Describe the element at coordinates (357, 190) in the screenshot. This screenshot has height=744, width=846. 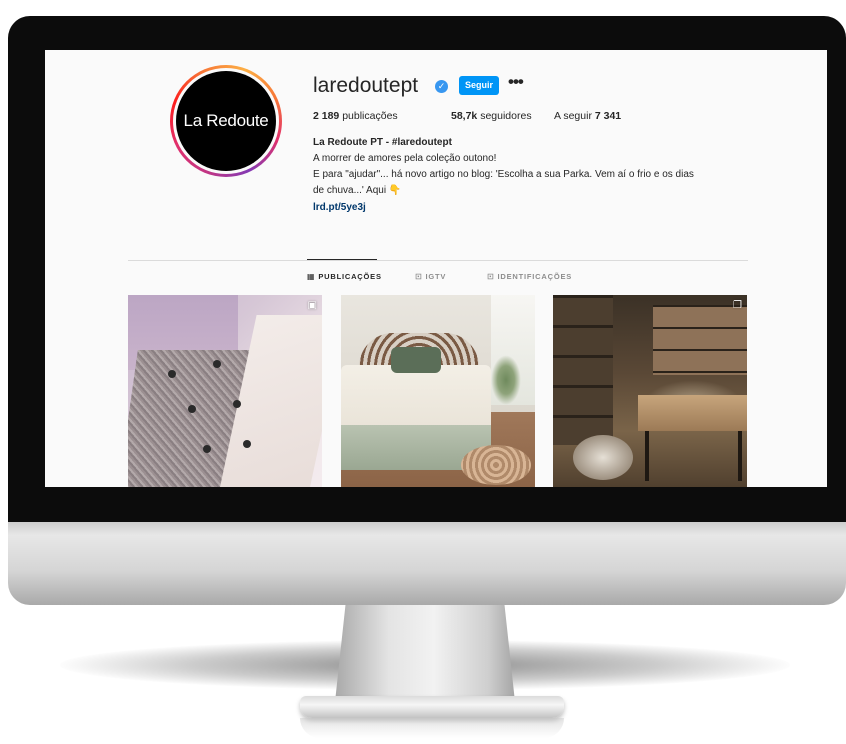
I see `bio-line: de chuva...' Aqui 👇` at that location.